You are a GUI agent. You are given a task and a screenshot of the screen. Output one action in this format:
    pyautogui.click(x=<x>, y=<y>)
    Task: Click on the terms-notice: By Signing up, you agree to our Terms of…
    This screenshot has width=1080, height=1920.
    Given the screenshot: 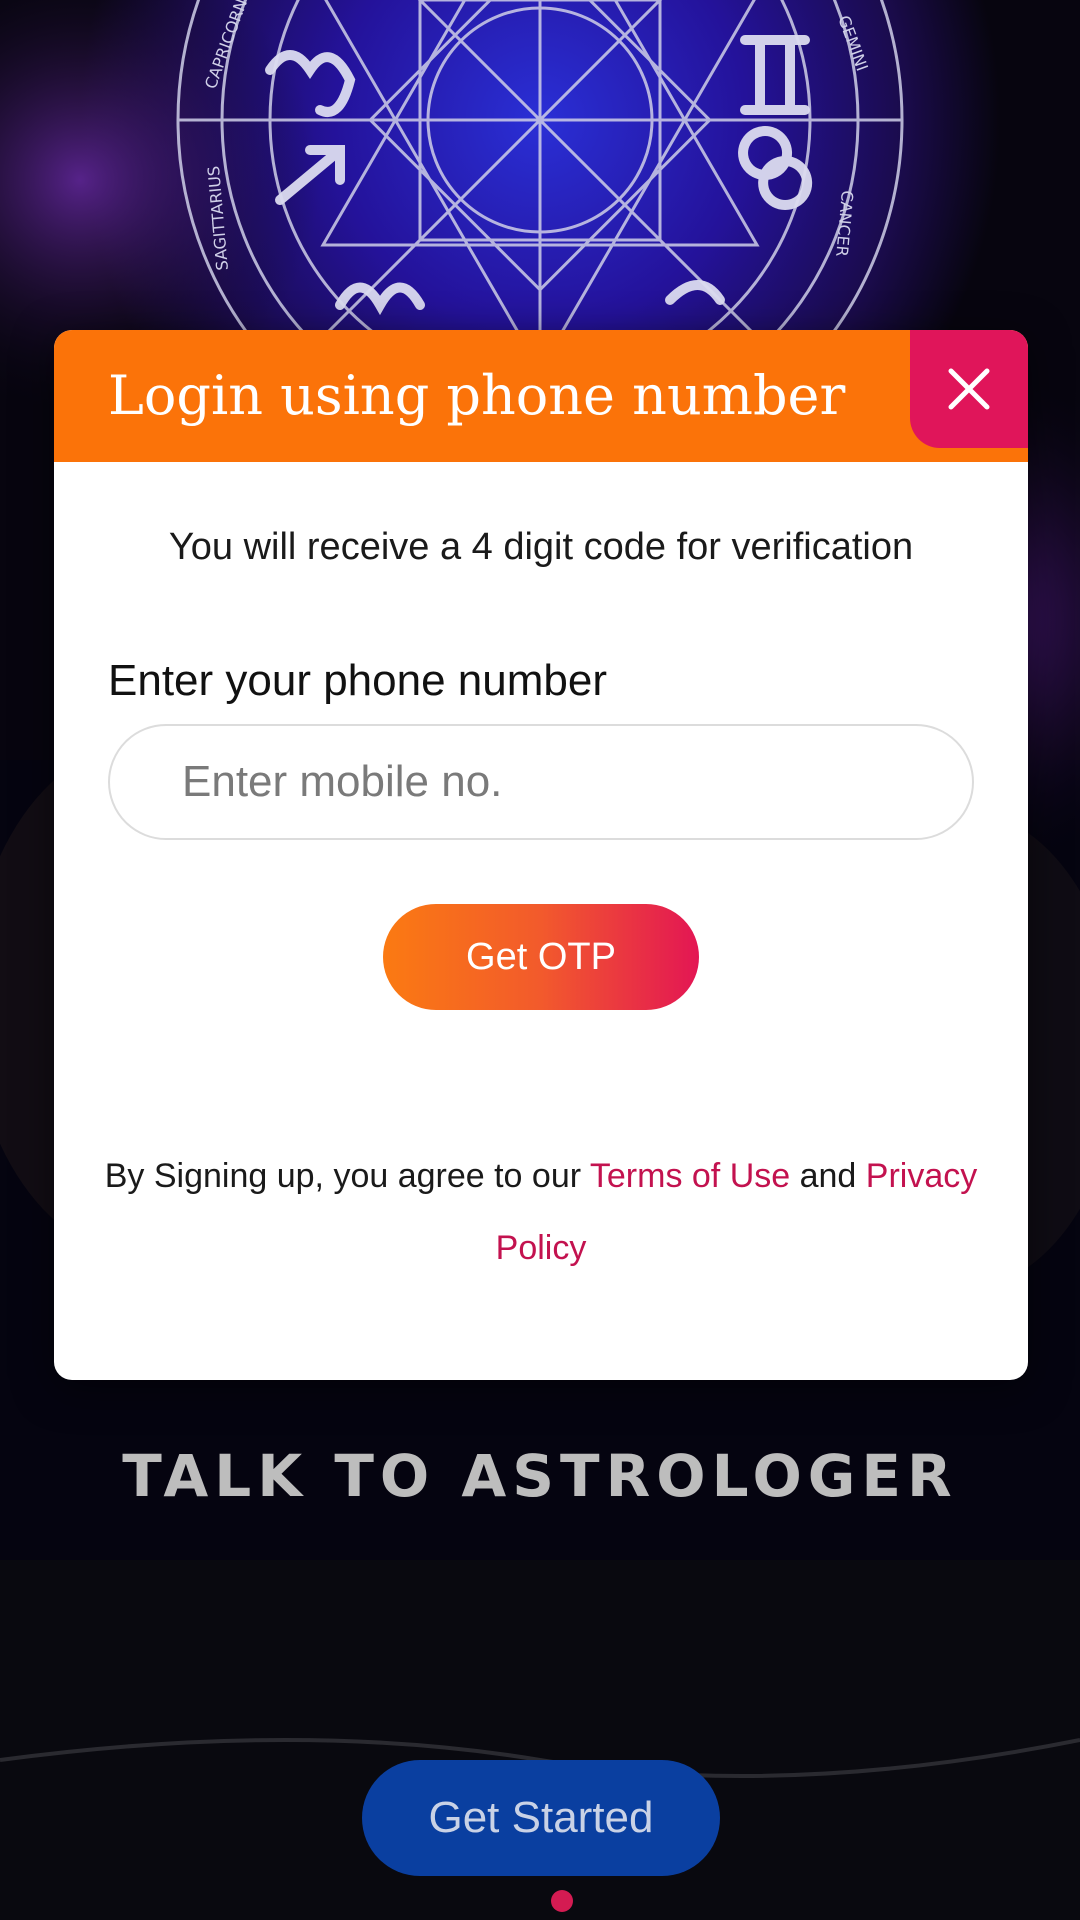 What is the action you would take?
    pyautogui.click(x=541, y=1212)
    